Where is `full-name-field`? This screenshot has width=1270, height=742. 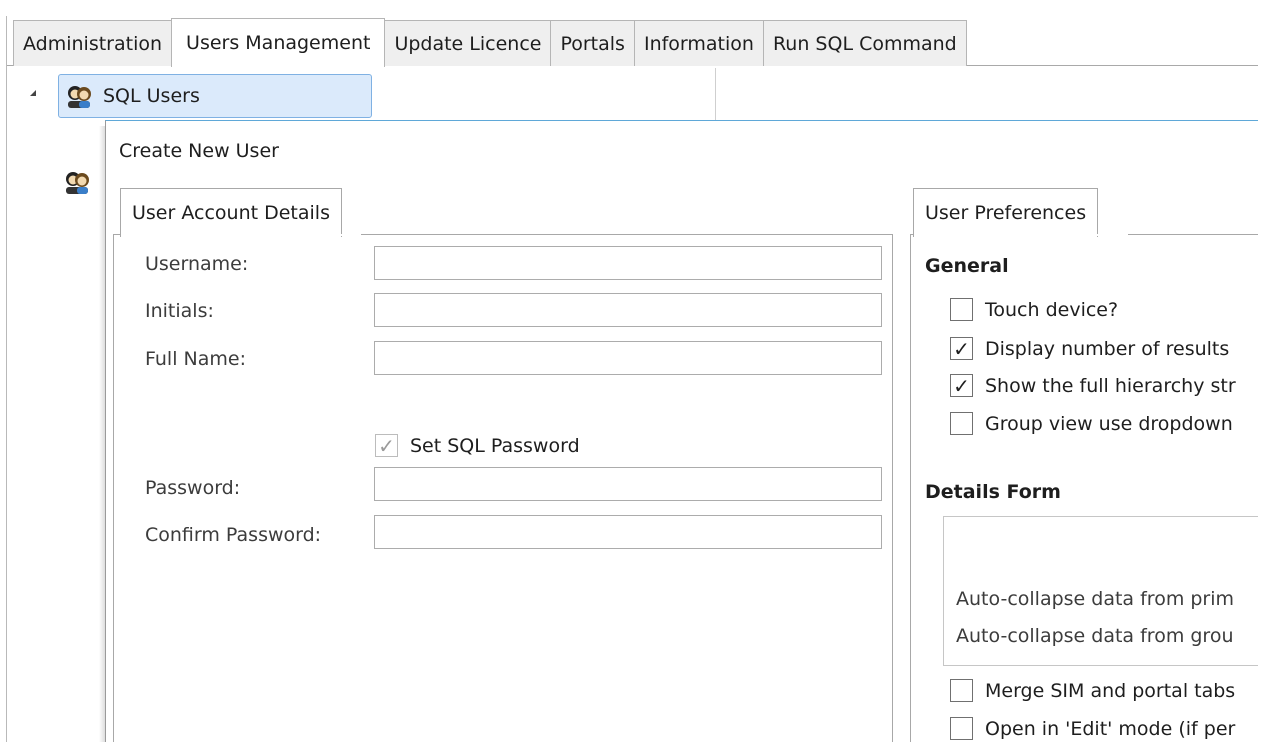
full-name-field is located at coordinates (628, 358).